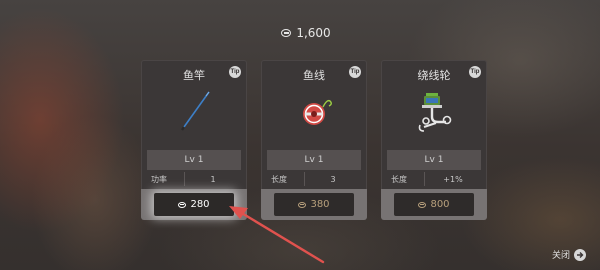 The width and height of the screenshot is (600, 270). Describe the element at coordinates (314, 179) in the screenshot. I see `stat-row: 长度 3` at that location.